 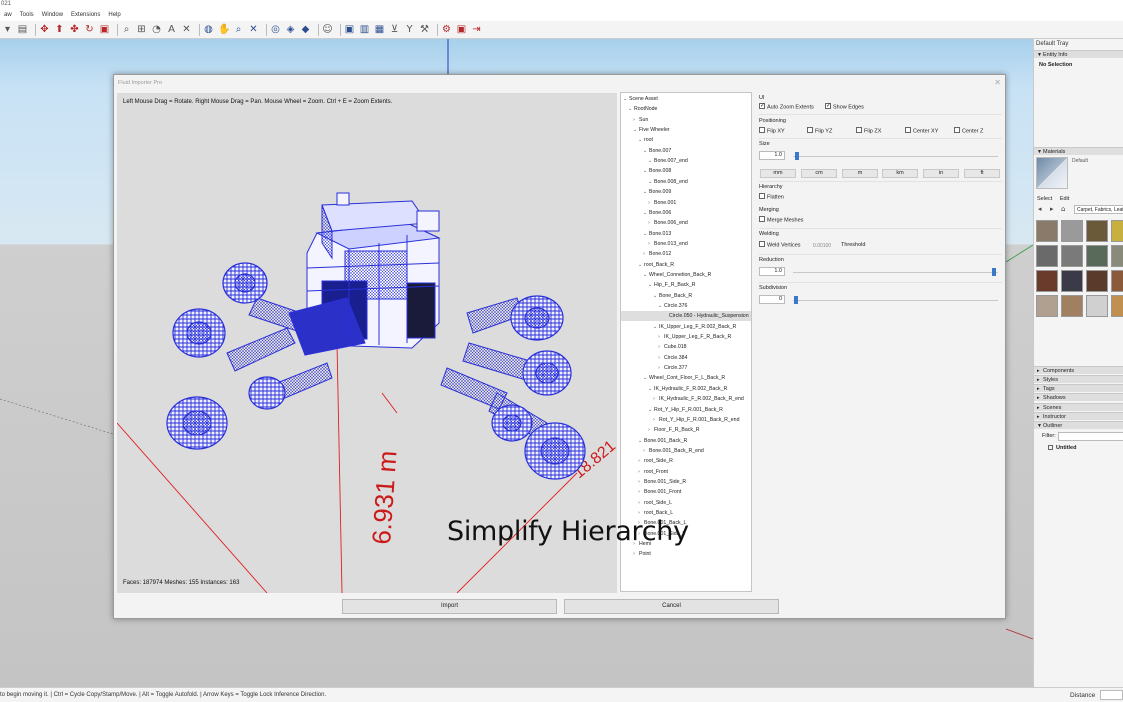 I want to click on import-button: Import, so click(x=449, y=606).